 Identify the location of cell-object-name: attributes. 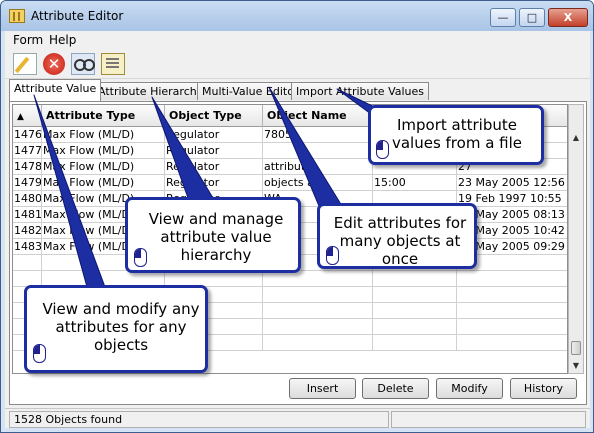
(318, 167).